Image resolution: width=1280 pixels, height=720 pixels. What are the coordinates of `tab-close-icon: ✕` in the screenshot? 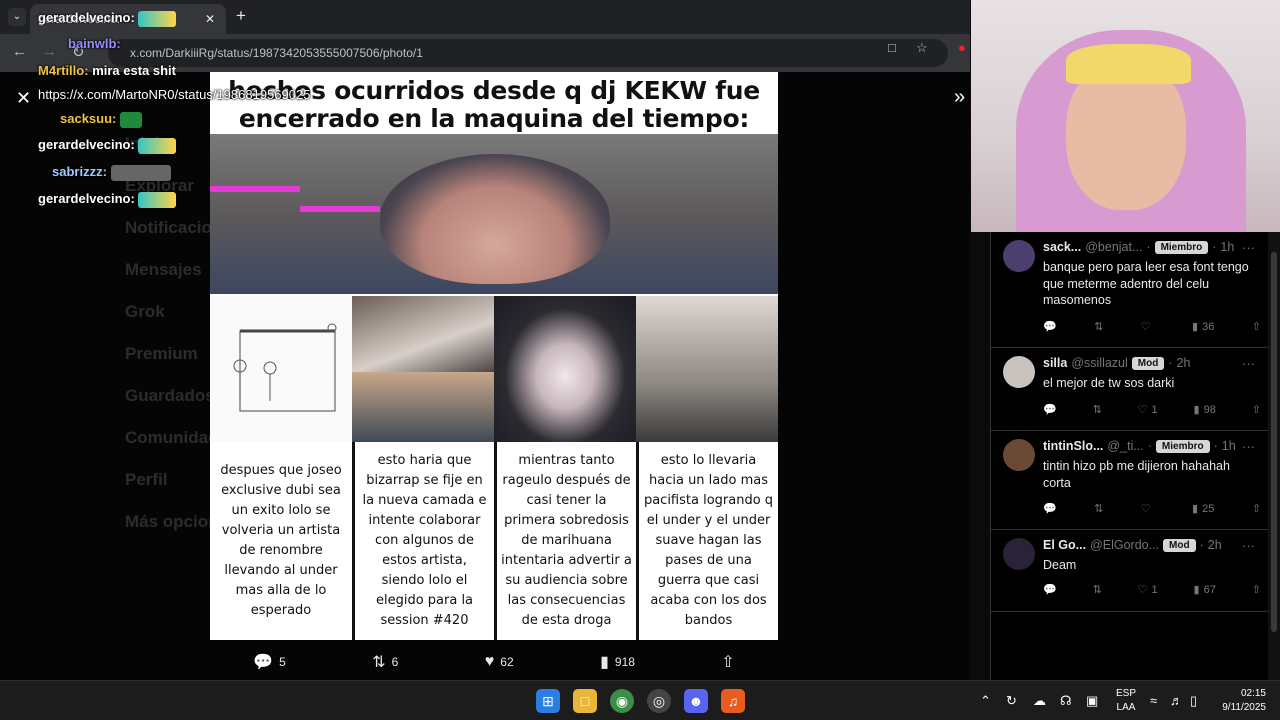 It's located at (210, 19).